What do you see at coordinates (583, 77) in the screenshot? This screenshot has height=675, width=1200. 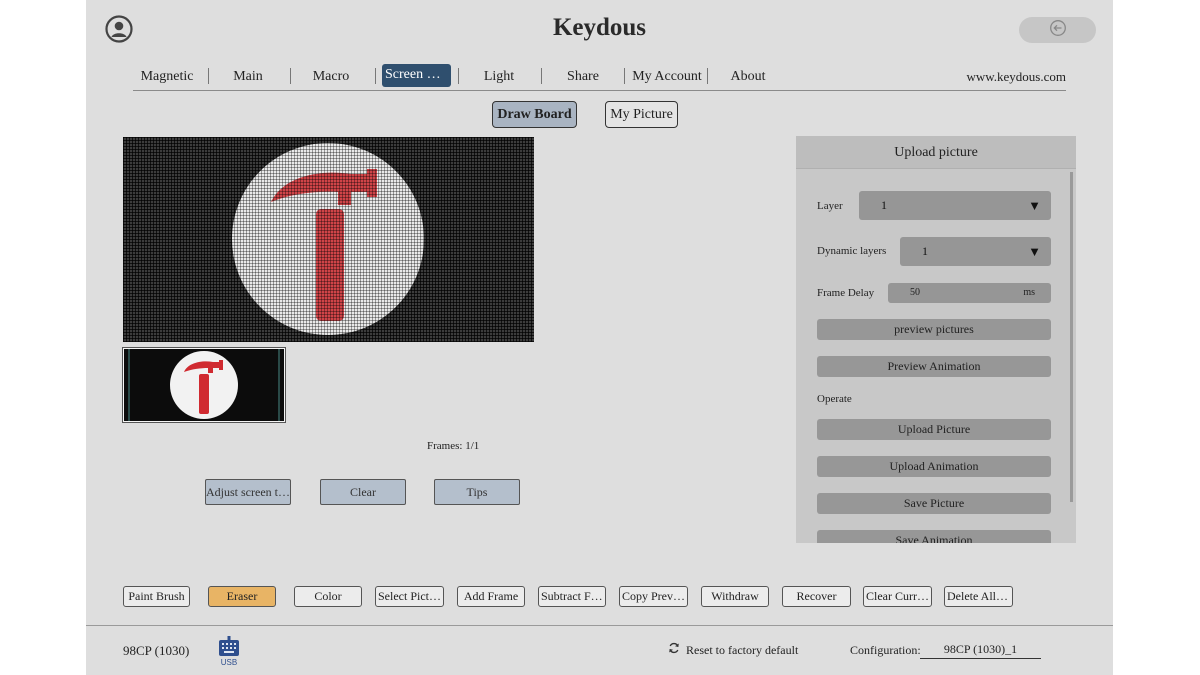 I see `nav-item-share: Share` at bounding box center [583, 77].